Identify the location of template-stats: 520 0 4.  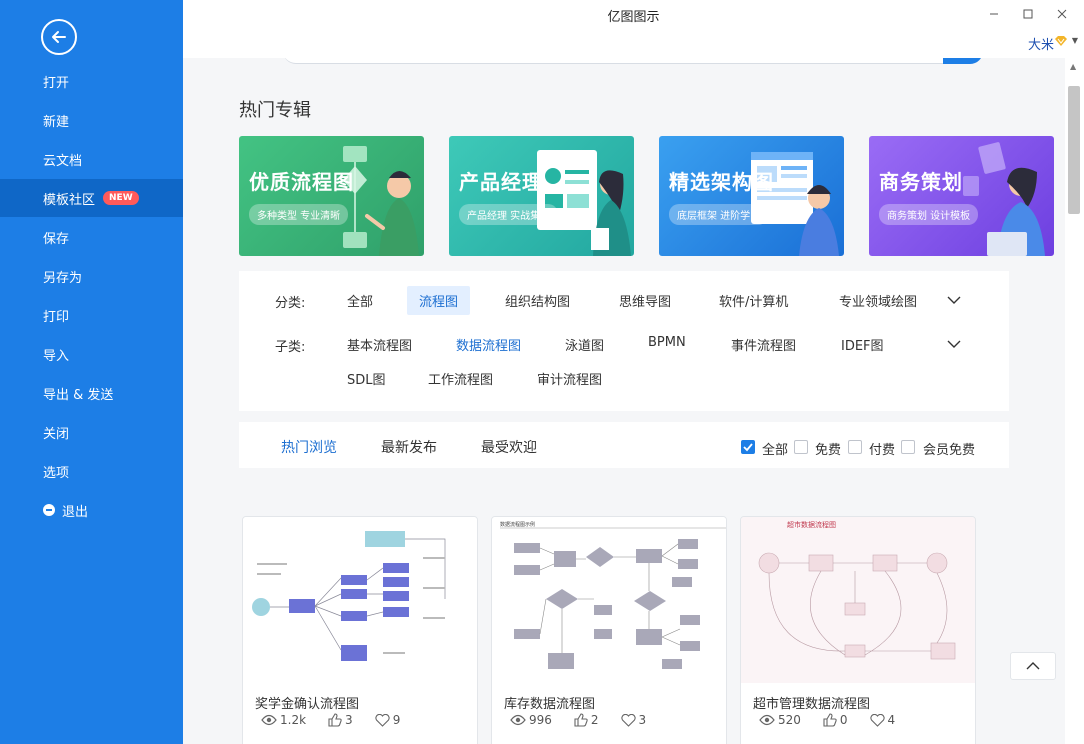
(838, 720).